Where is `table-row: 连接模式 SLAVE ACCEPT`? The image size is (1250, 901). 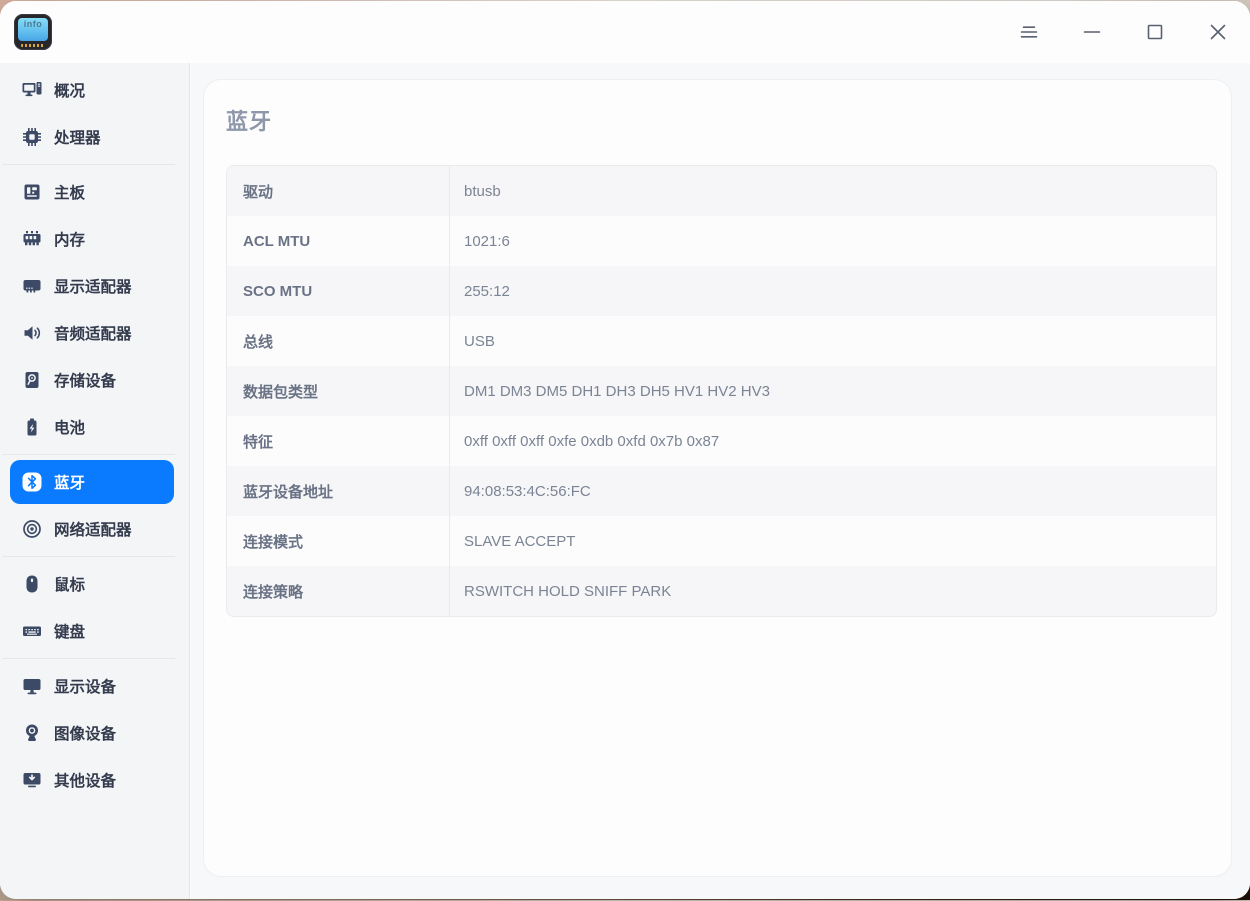
table-row: 连接模式 SLAVE ACCEPT is located at coordinates (721, 541).